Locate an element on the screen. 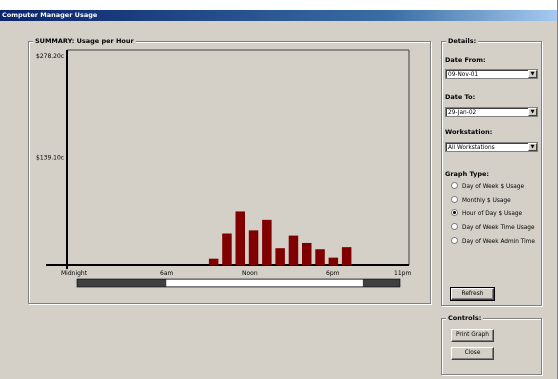 This screenshot has height=379, width=558. graph-type-option-monthly-usage: Monthly $ Usage is located at coordinates (481, 200).